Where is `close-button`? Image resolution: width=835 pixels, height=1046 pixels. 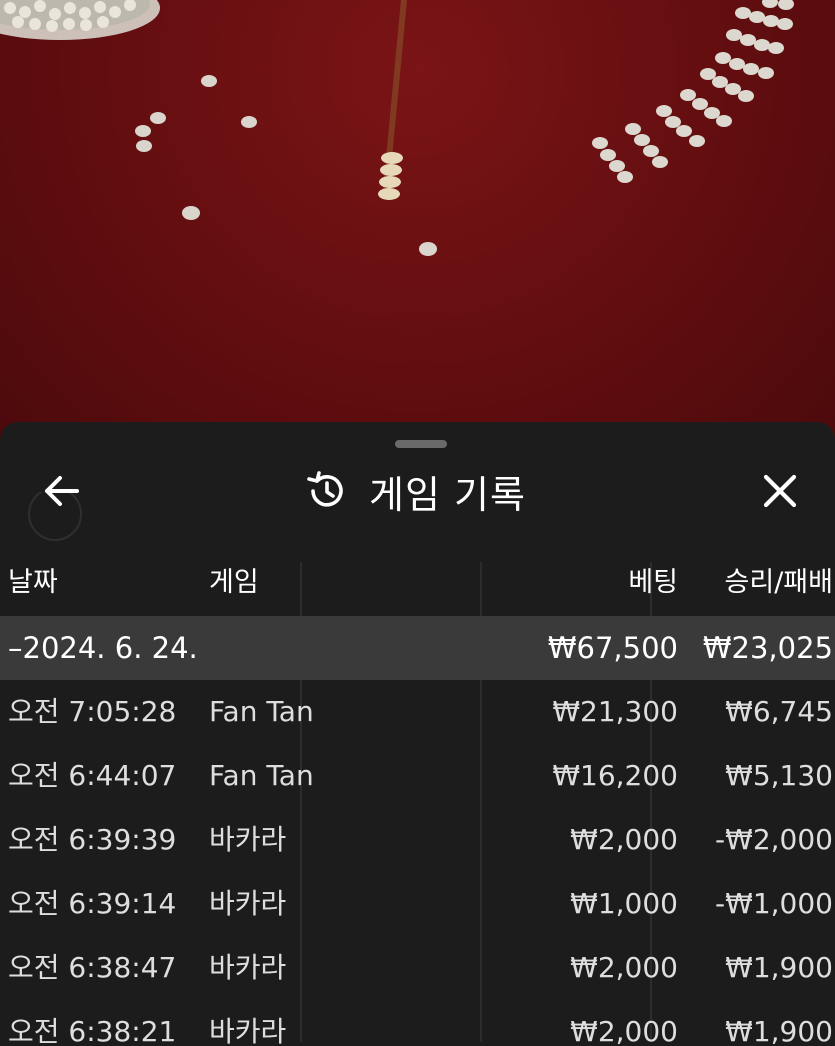
close-button is located at coordinates (780, 491).